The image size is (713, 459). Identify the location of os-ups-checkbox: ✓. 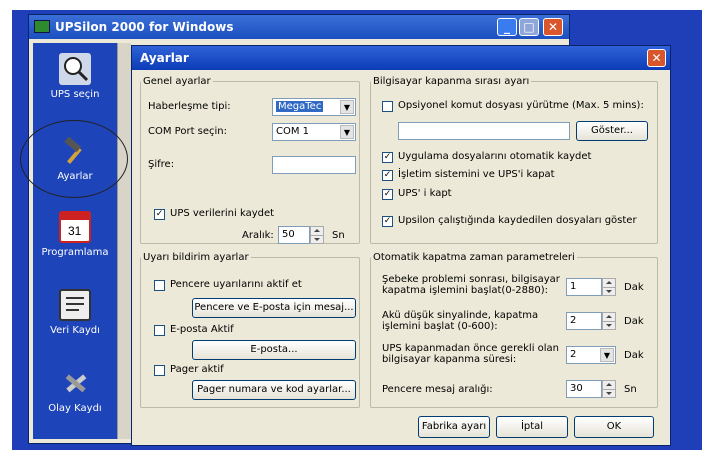
(387, 175).